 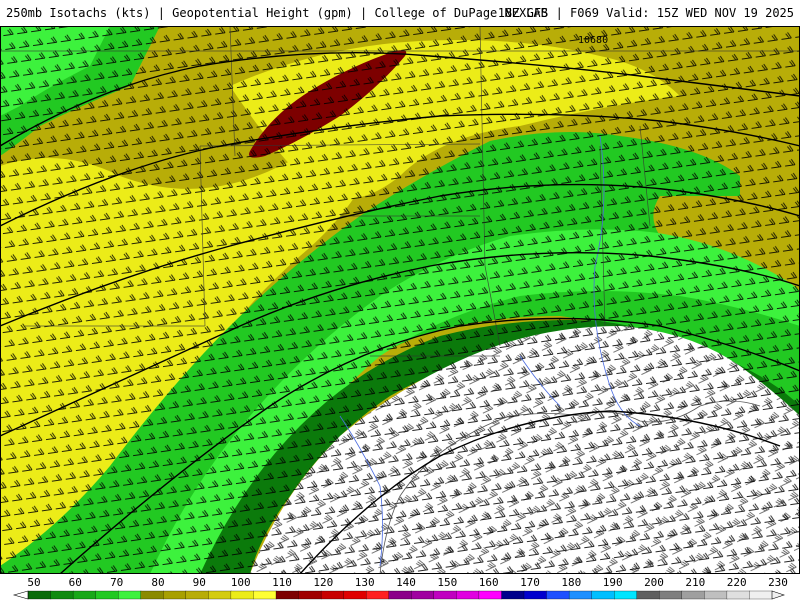 I want to click on legend-tick-label: 140, so click(x=406, y=582).